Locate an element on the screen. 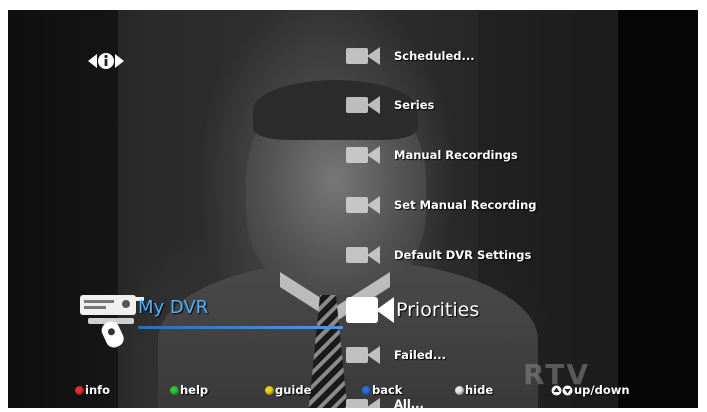  hint-back: back is located at coordinates (382, 390).